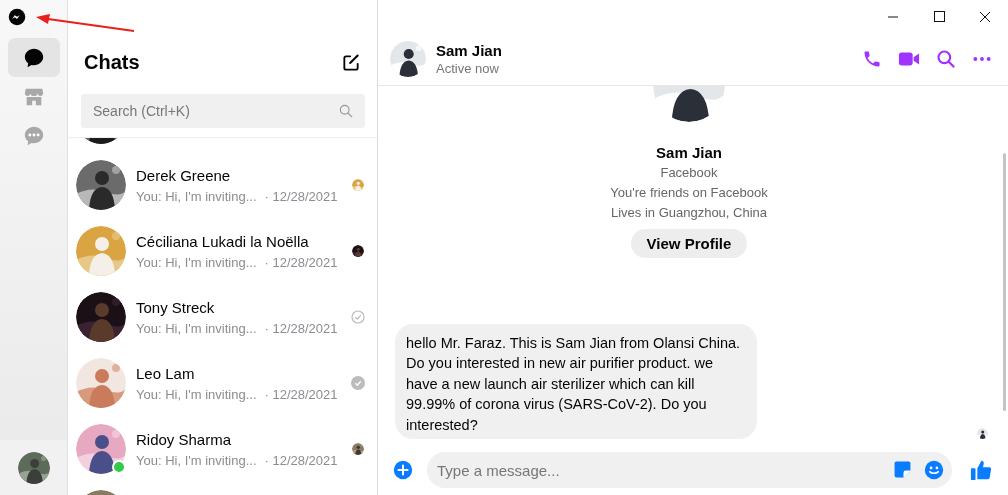  What do you see at coordinates (689, 152) in the screenshot?
I see `profile-name: Sam Jian` at bounding box center [689, 152].